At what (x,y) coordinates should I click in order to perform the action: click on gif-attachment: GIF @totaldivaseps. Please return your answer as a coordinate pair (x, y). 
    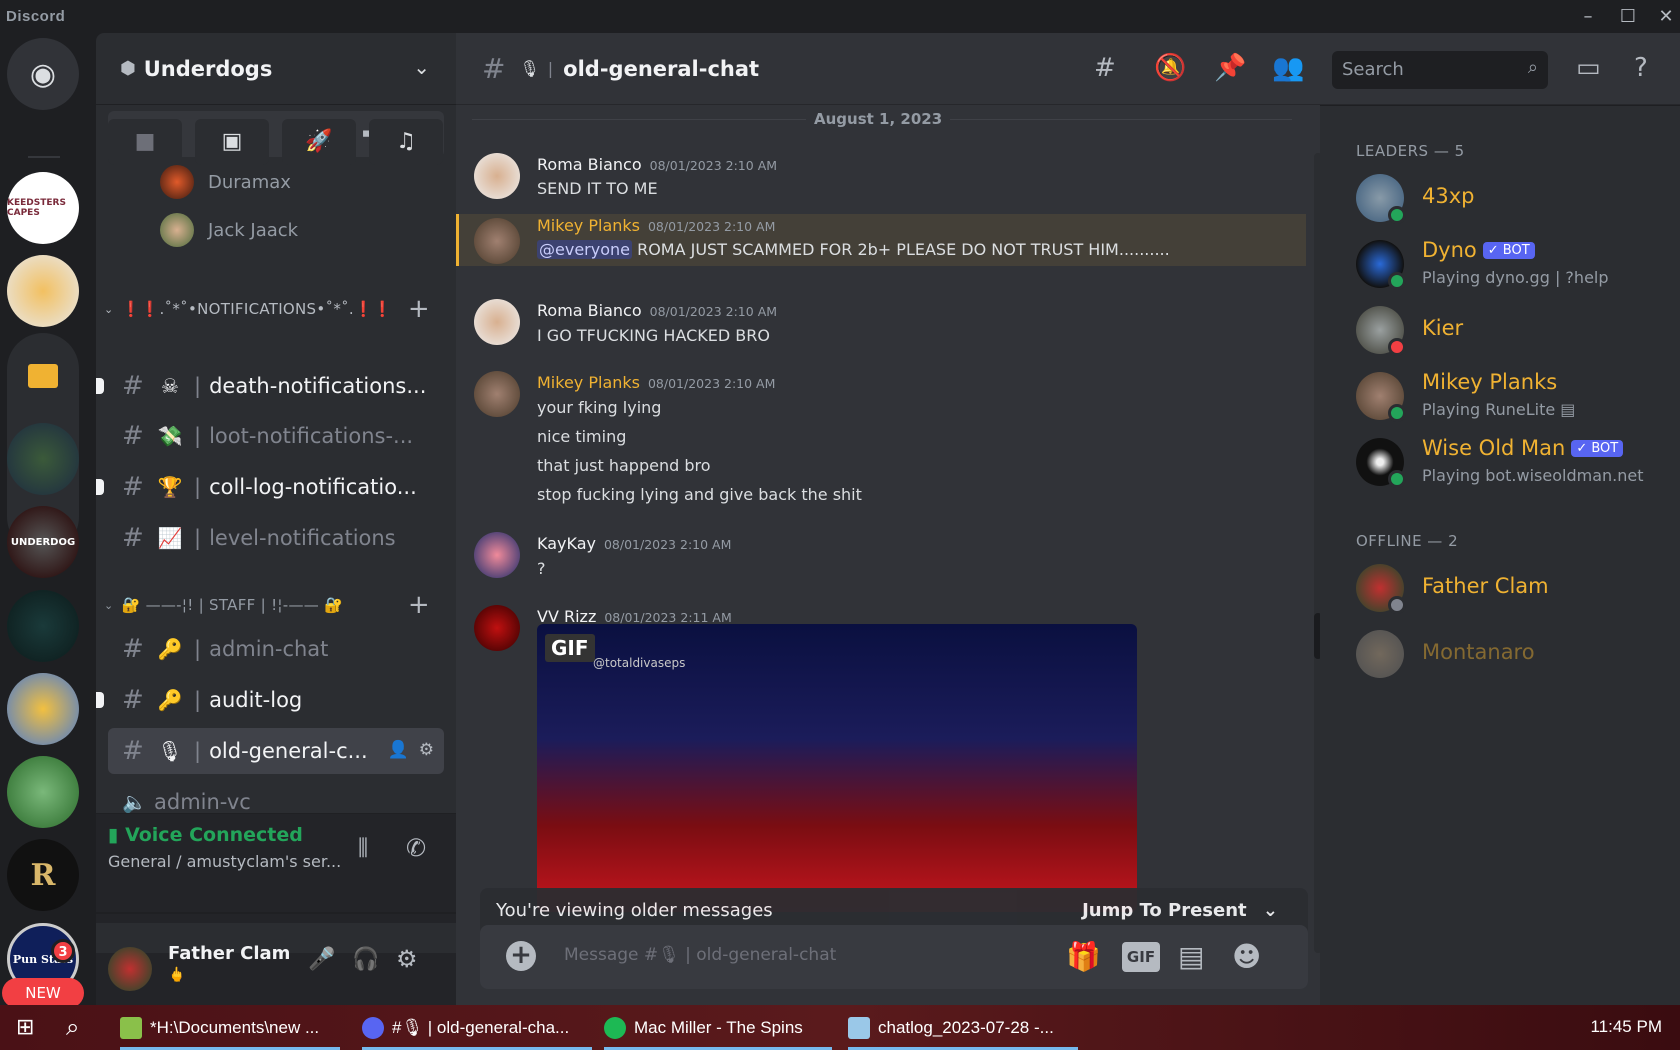
    Looking at the image, I should click on (837, 768).